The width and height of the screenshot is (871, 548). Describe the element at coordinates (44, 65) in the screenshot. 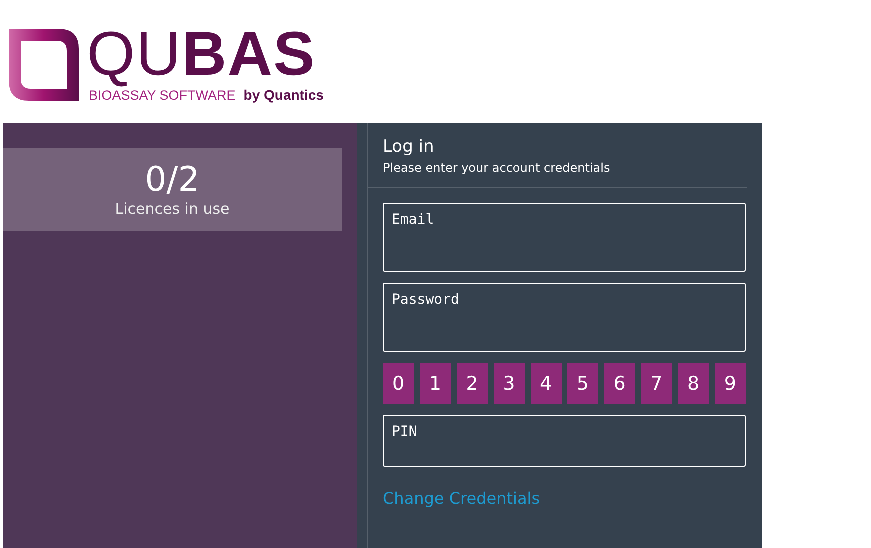

I see `logo-icon` at that location.